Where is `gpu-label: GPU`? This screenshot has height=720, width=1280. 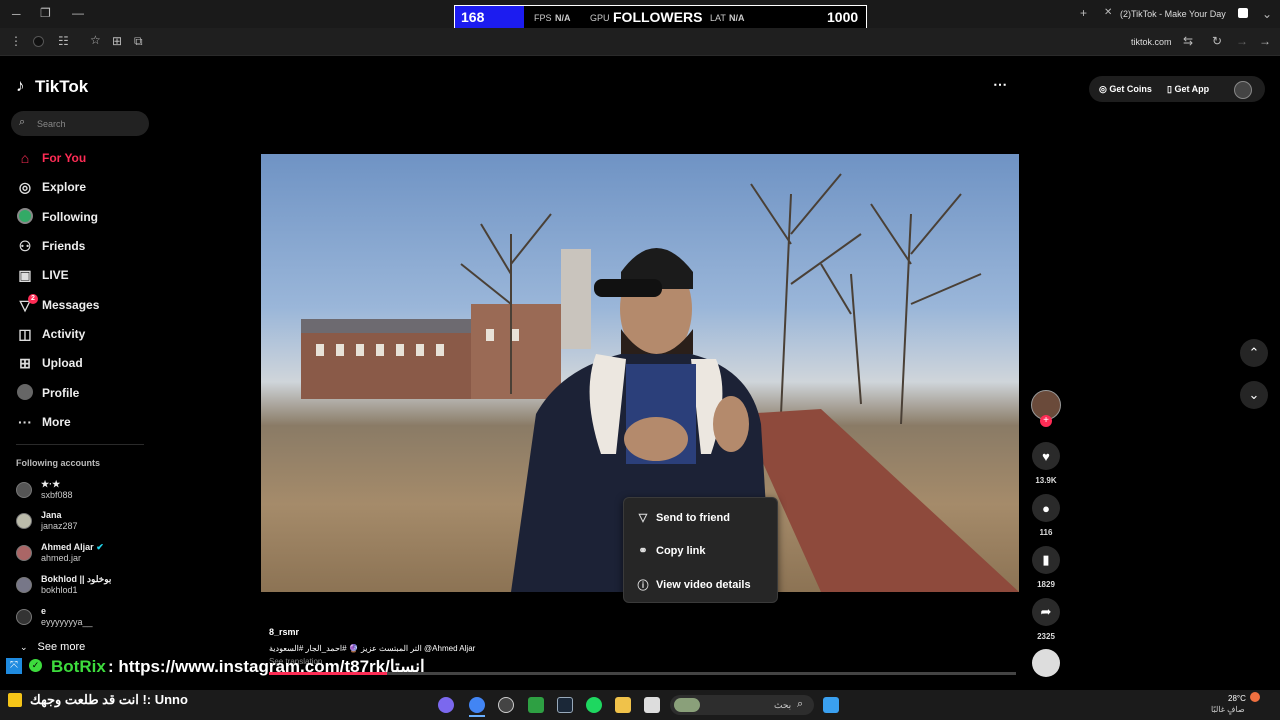 gpu-label: GPU is located at coordinates (600, 18).